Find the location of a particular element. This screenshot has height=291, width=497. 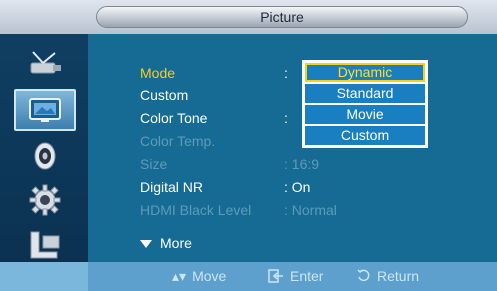

dropdown-option-movie: Movie is located at coordinates (365, 114).